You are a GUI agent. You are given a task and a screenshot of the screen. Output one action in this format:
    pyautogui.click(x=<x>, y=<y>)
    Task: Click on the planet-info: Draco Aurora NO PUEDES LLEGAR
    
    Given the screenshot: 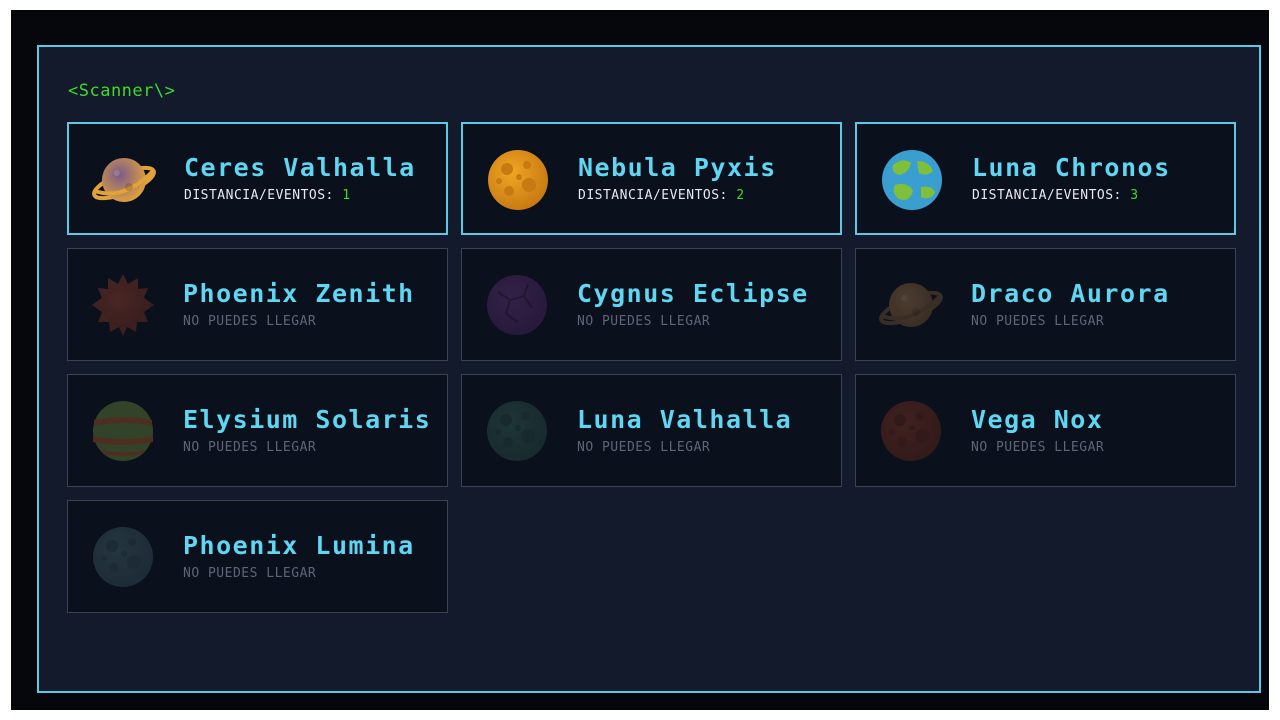 What is the action you would take?
    pyautogui.click(x=1099, y=304)
    